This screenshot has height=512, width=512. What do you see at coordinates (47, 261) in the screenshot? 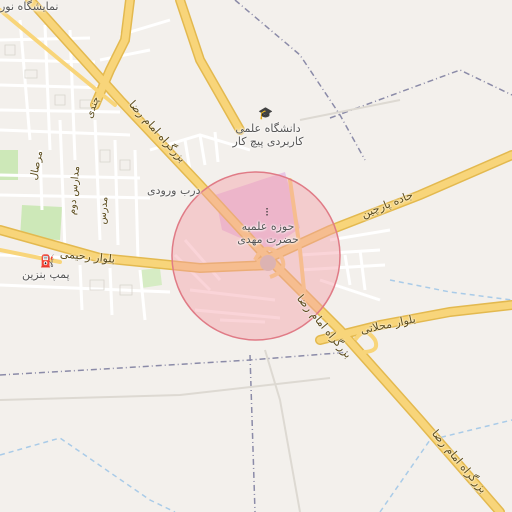
I see `fuel-pump-icon: ⛽` at bounding box center [47, 261].